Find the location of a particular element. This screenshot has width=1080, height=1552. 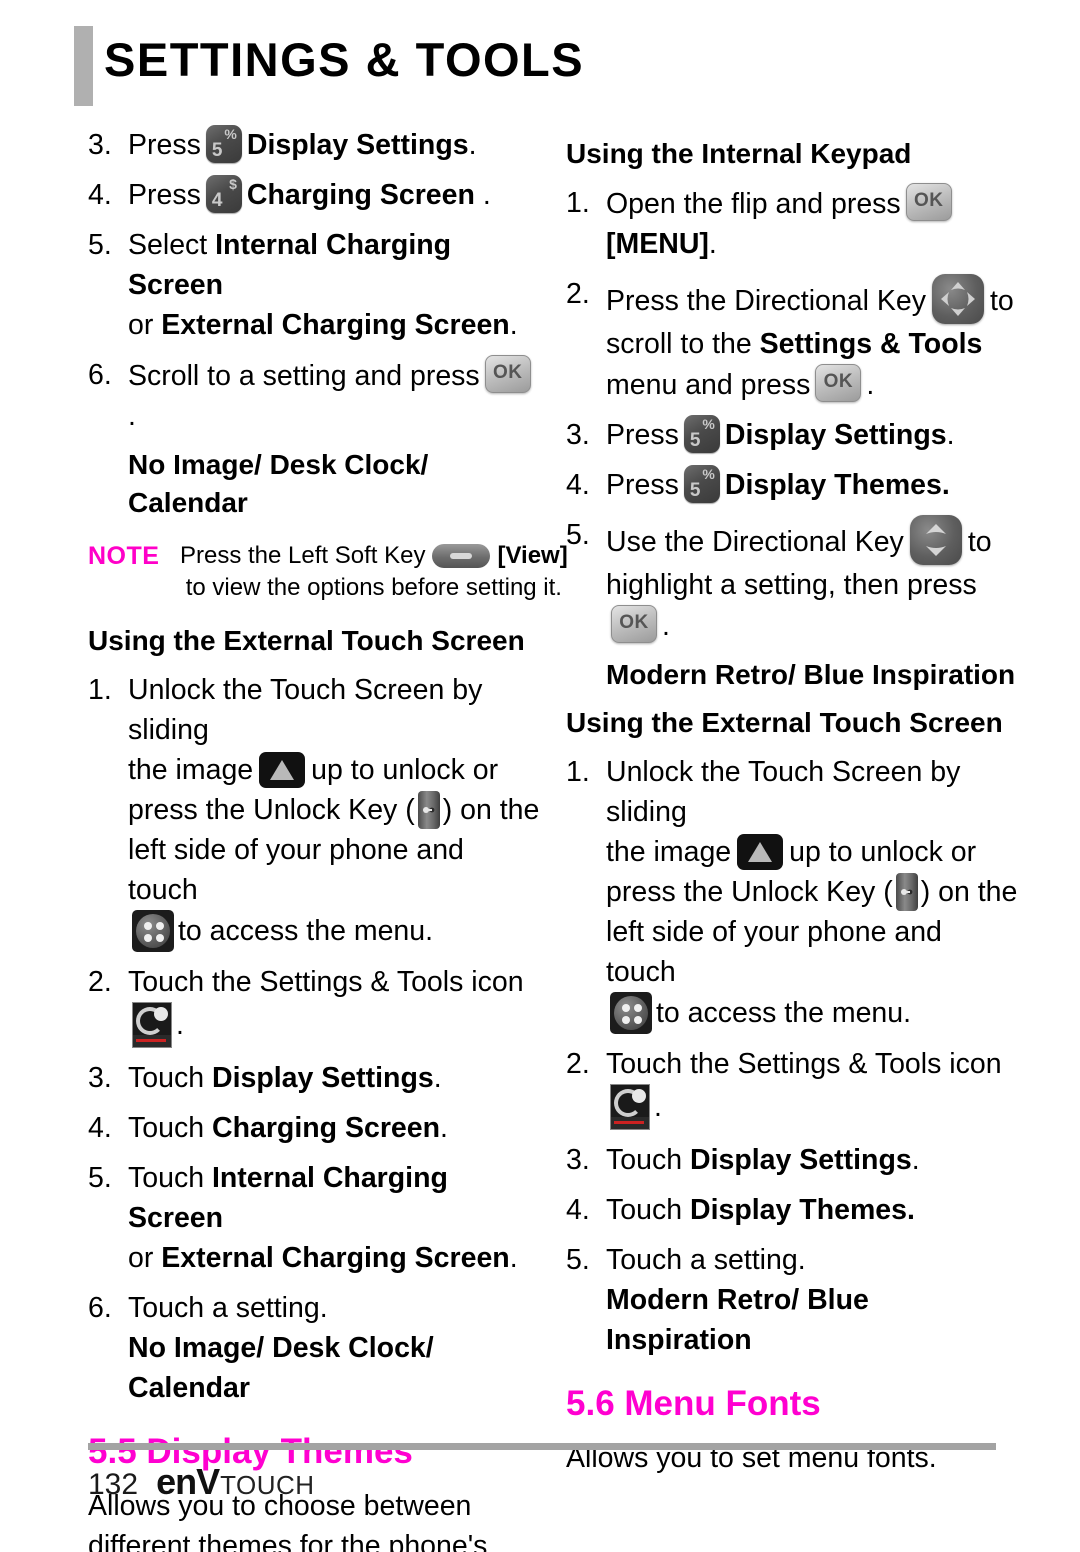

step-text: Open the flip and press is located at coordinates (753, 204).